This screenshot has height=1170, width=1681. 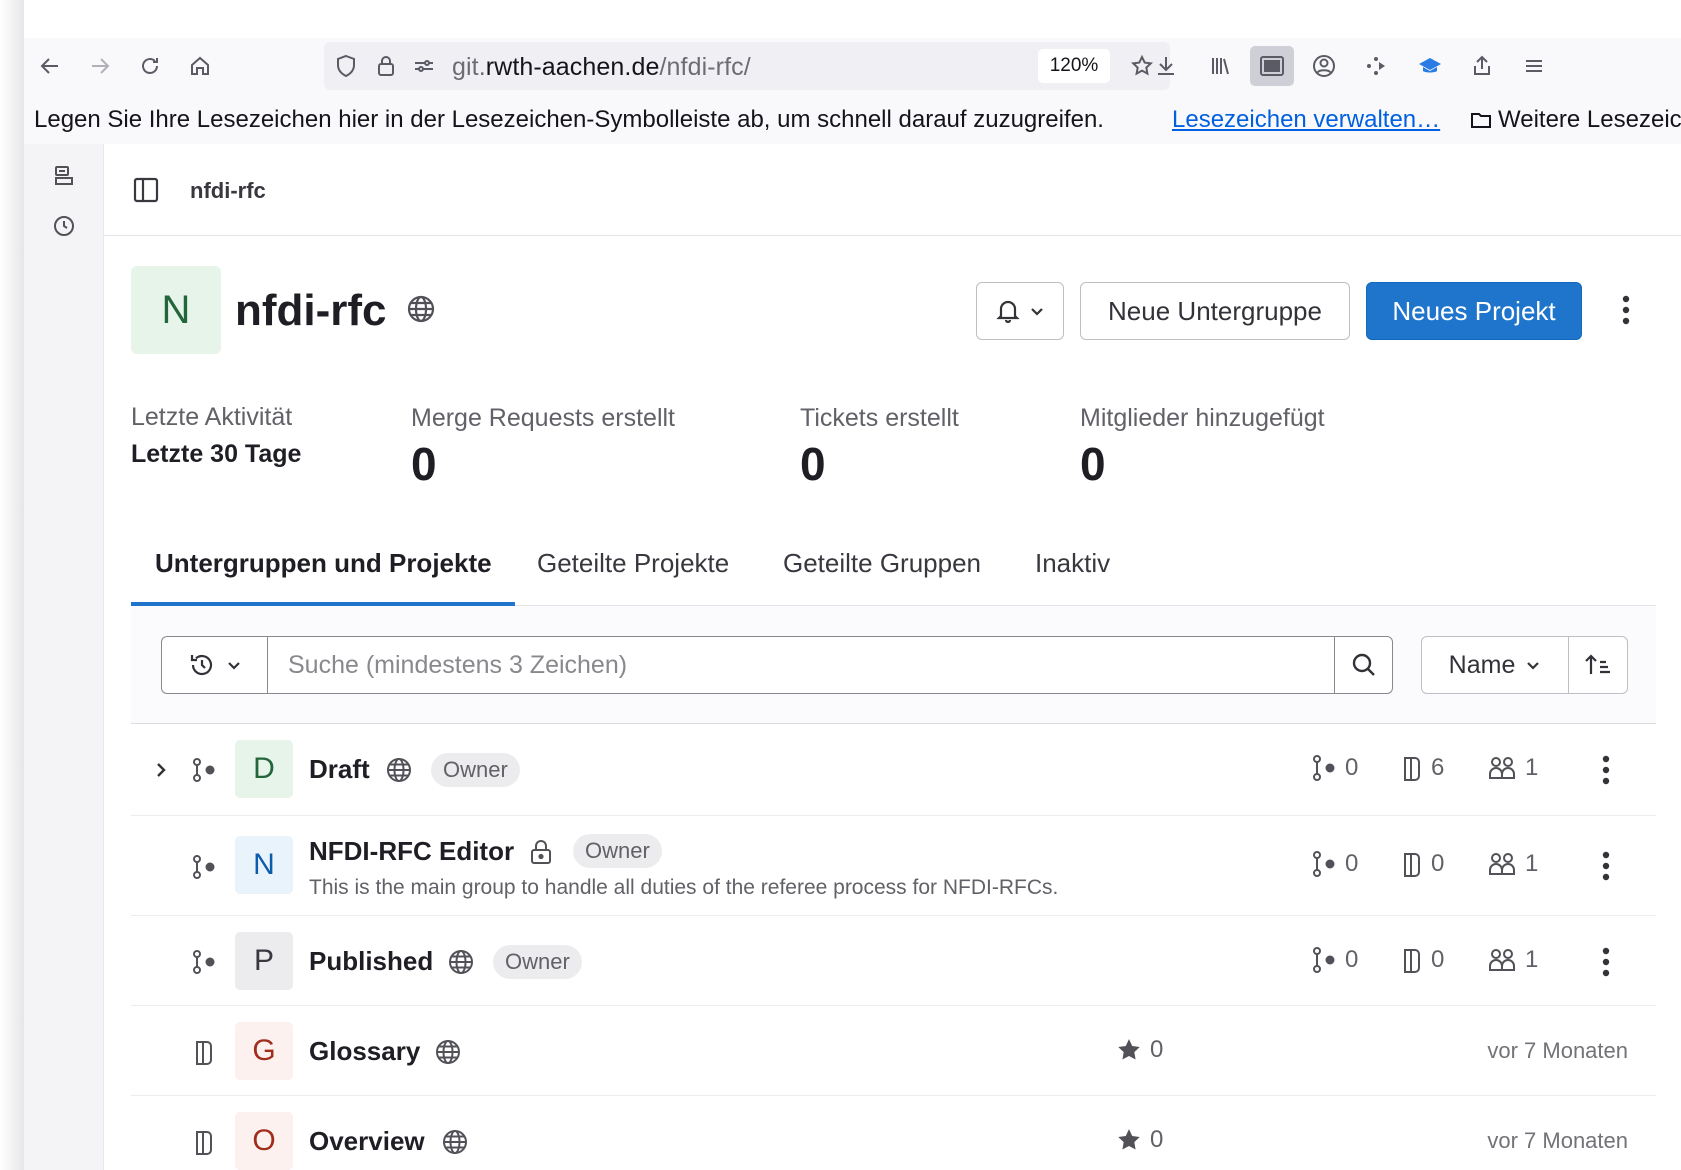 I want to click on tab-inactive: Inaktiv, so click(x=1072, y=563).